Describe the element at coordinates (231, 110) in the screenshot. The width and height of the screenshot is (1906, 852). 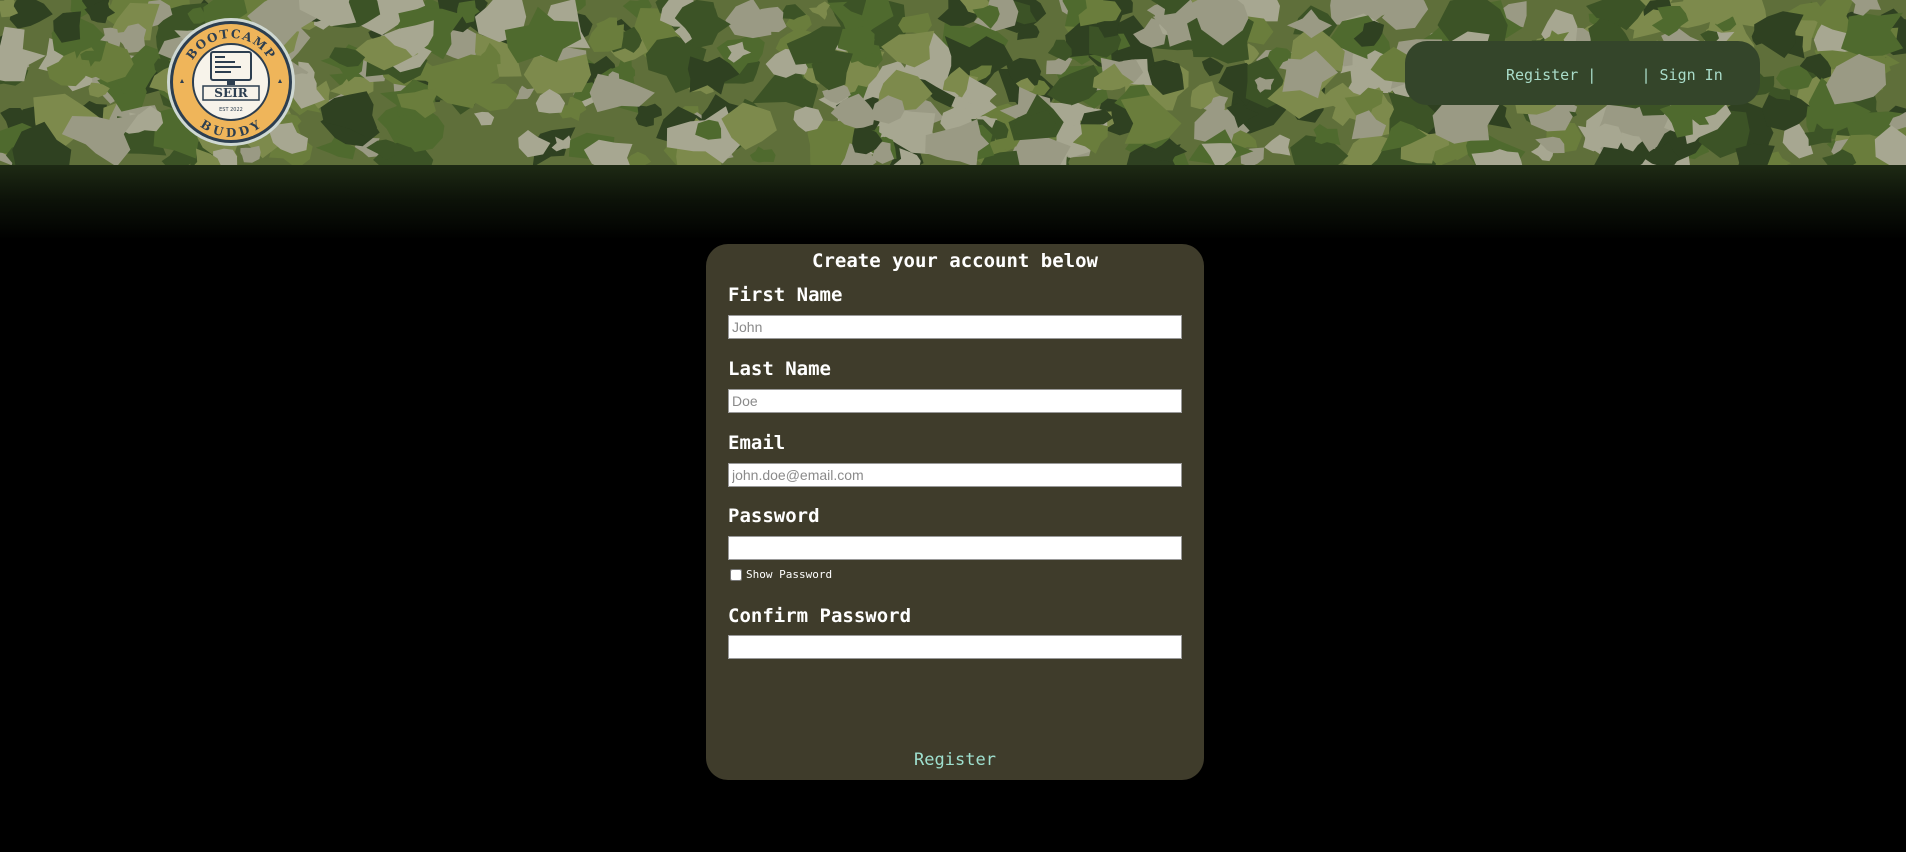
I see `logo-est-text: EST 2022` at that location.